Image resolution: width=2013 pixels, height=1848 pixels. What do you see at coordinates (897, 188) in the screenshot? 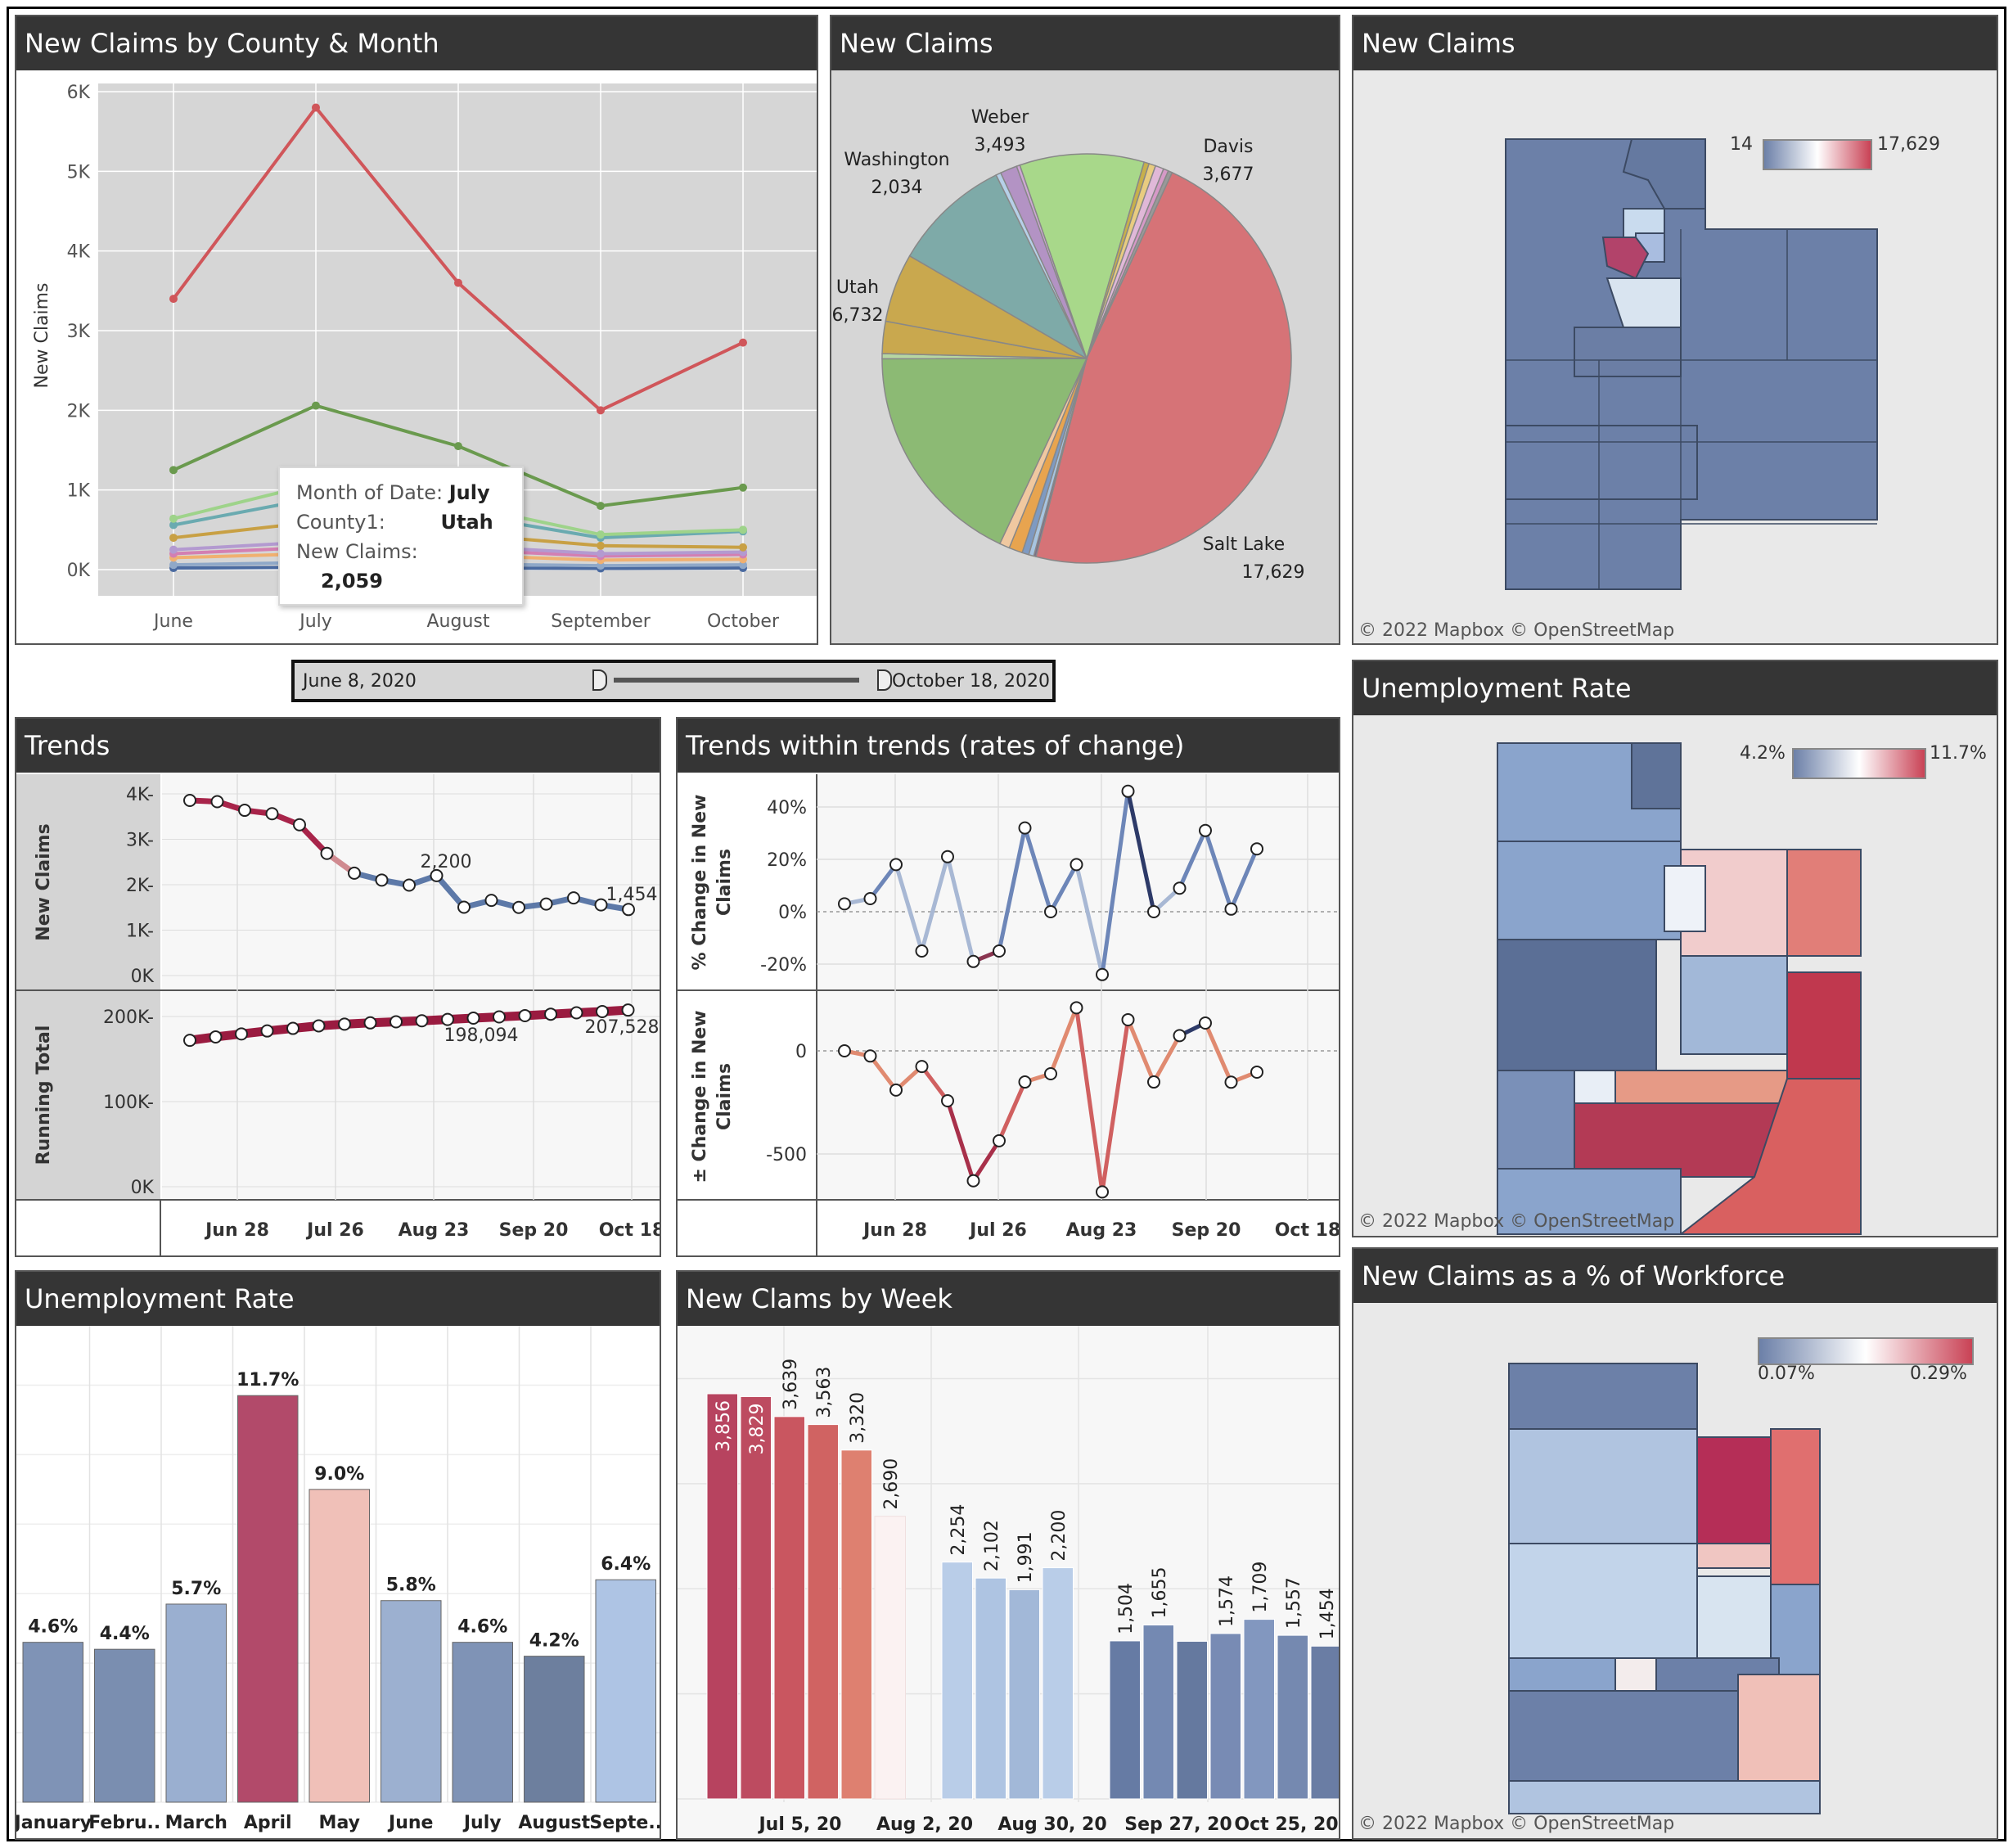
I see `slice-value: 2,034` at bounding box center [897, 188].